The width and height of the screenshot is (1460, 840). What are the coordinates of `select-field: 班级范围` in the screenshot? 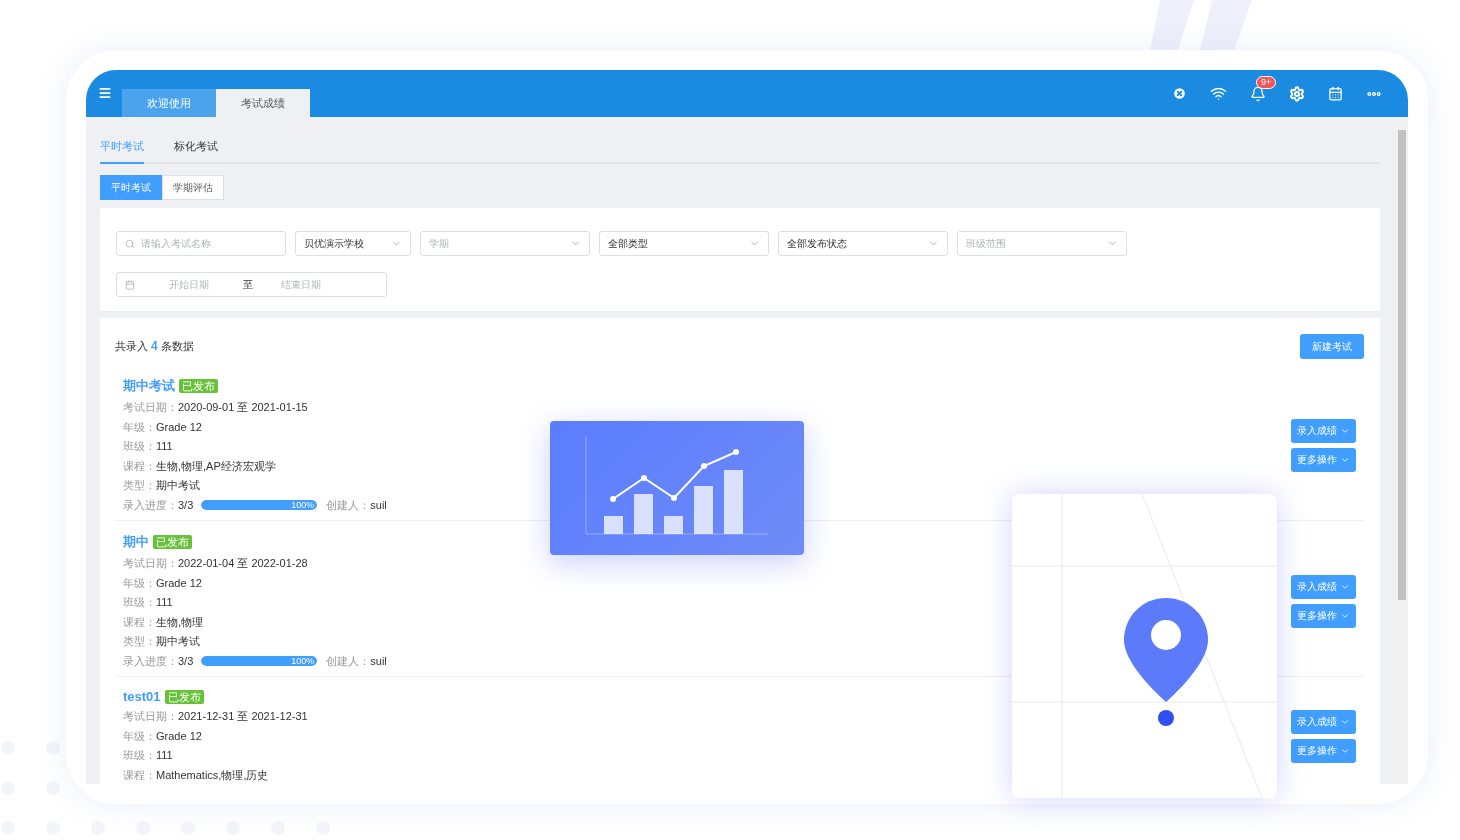 It's located at (1042, 243).